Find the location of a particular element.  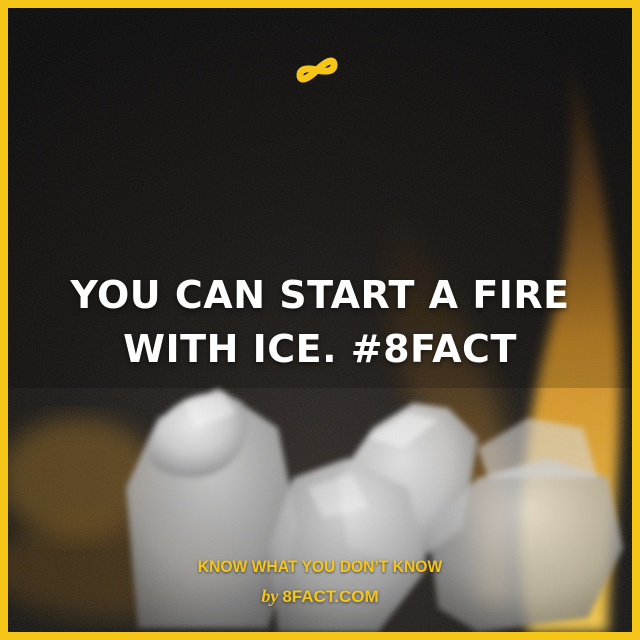

infinity-8-logo-icon is located at coordinates (317, 70).